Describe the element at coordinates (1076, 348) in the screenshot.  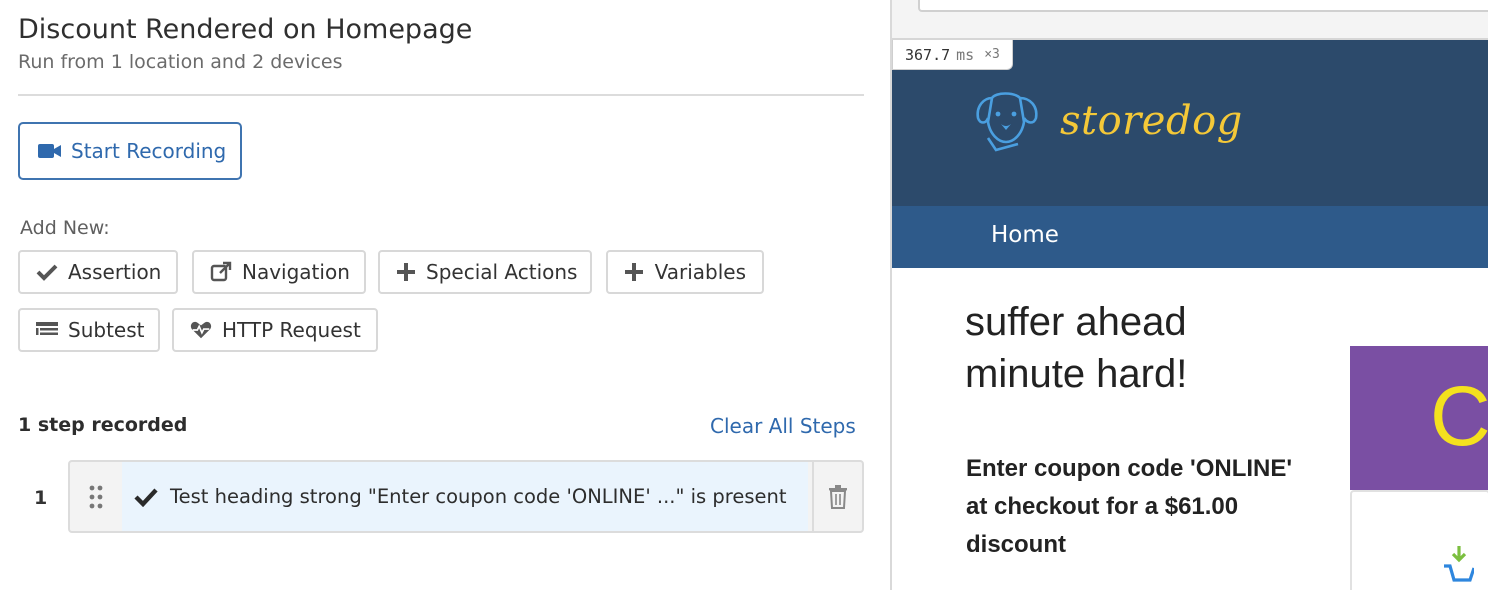
I see `hero-heading: suffer ahead minute hard!` at that location.